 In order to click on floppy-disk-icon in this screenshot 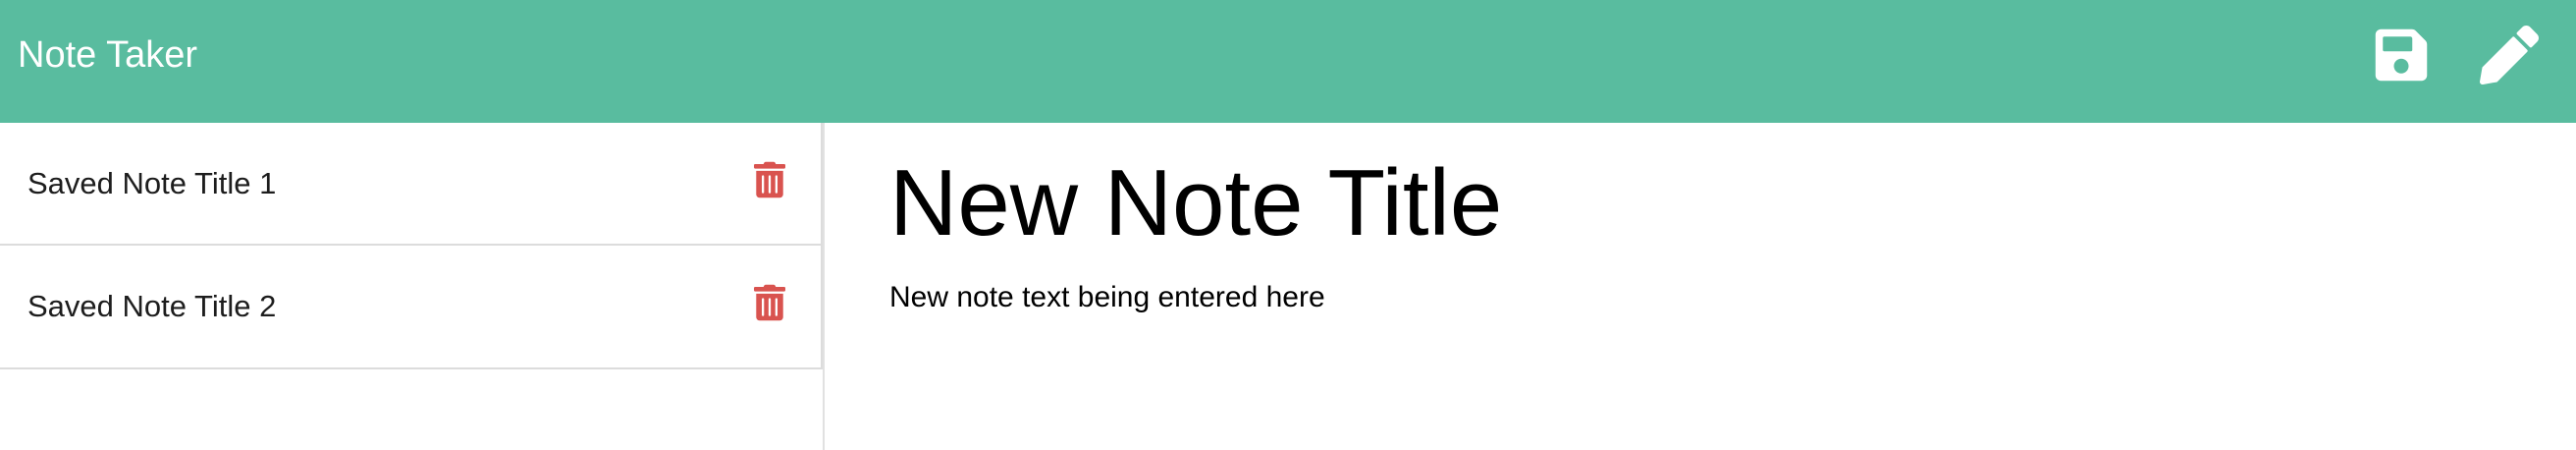, I will do `click(2401, 55)`.